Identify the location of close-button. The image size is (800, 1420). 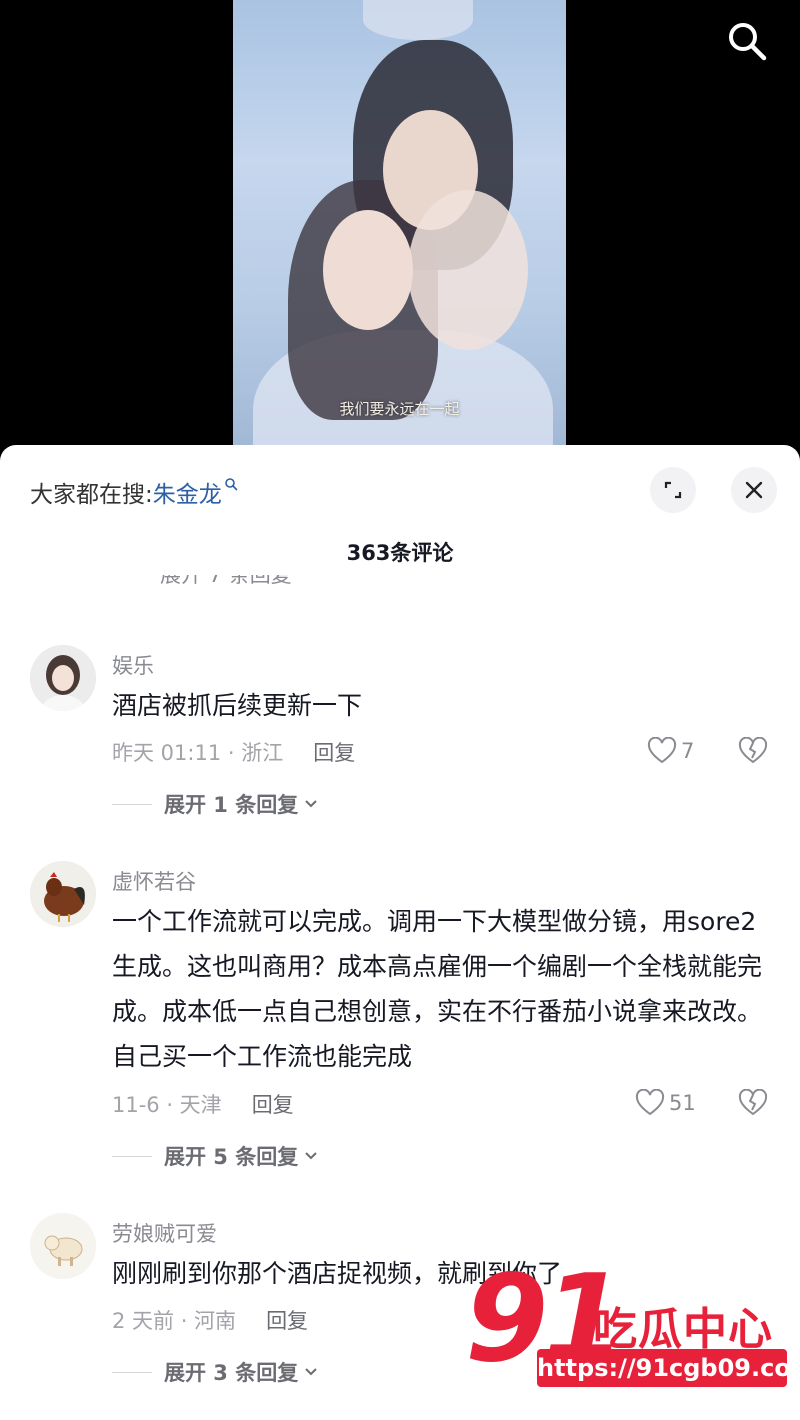
(754, 490).